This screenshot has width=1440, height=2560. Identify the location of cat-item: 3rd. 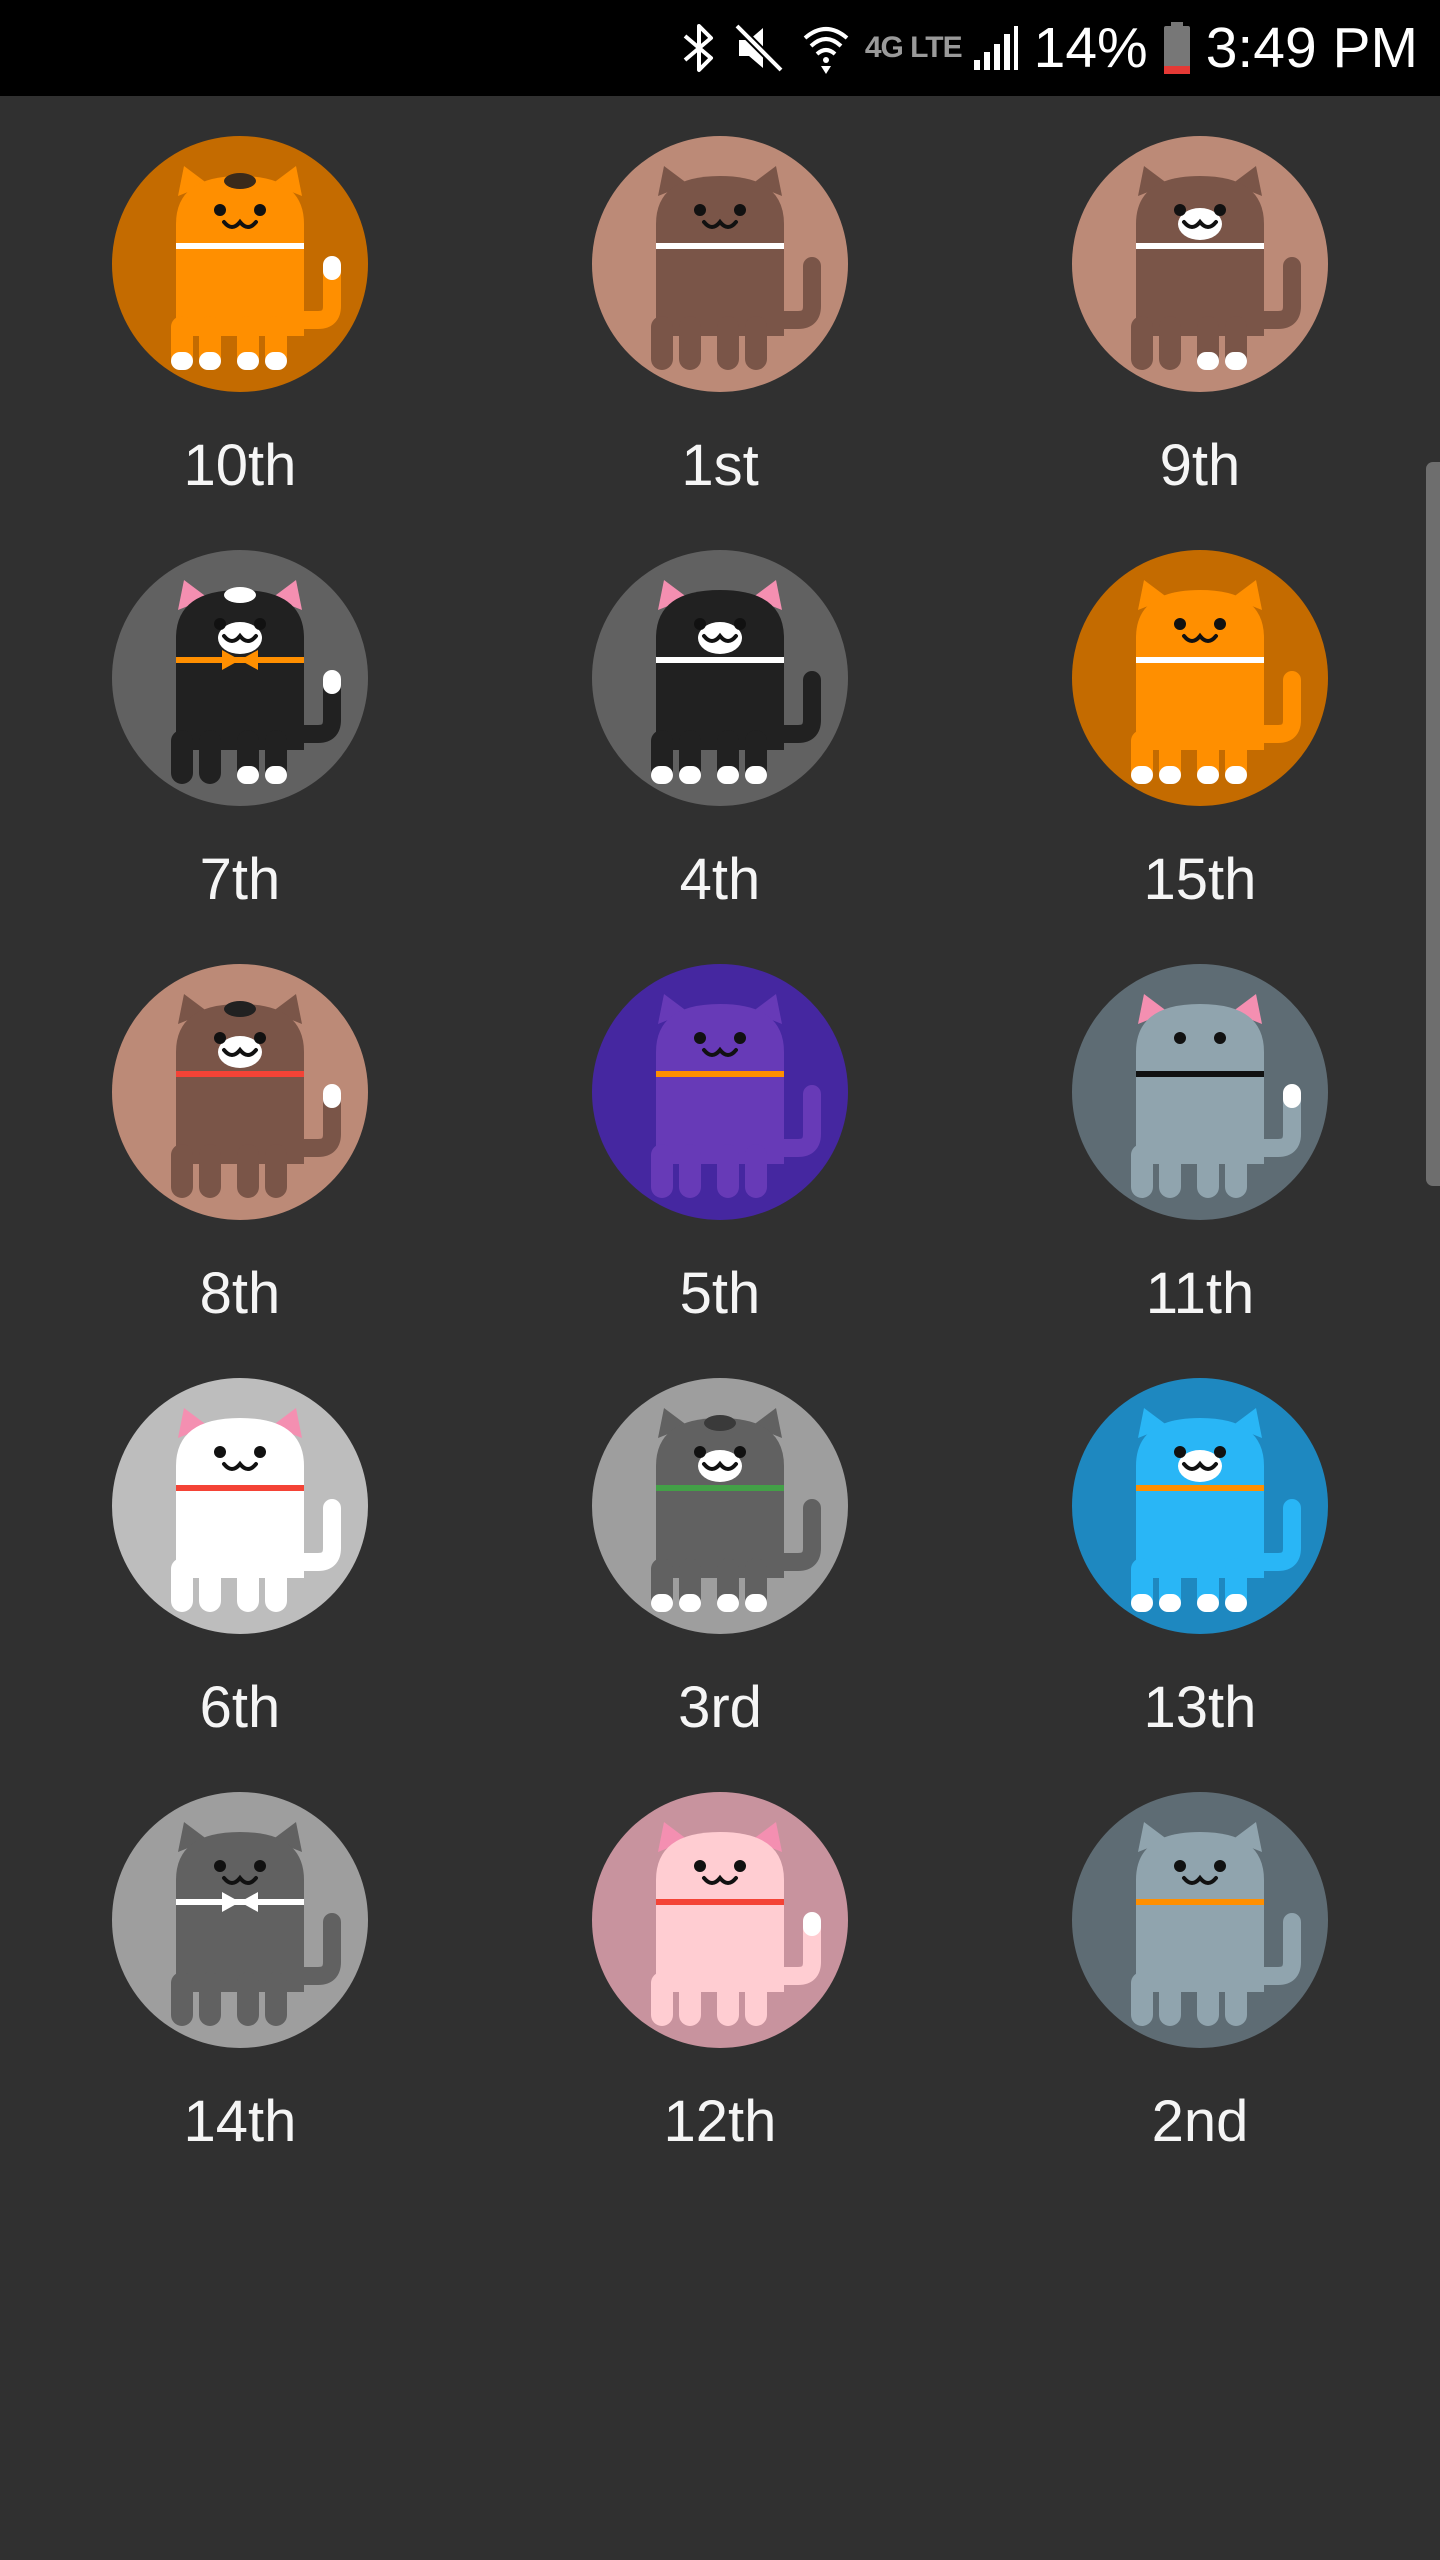
(720, 1545).